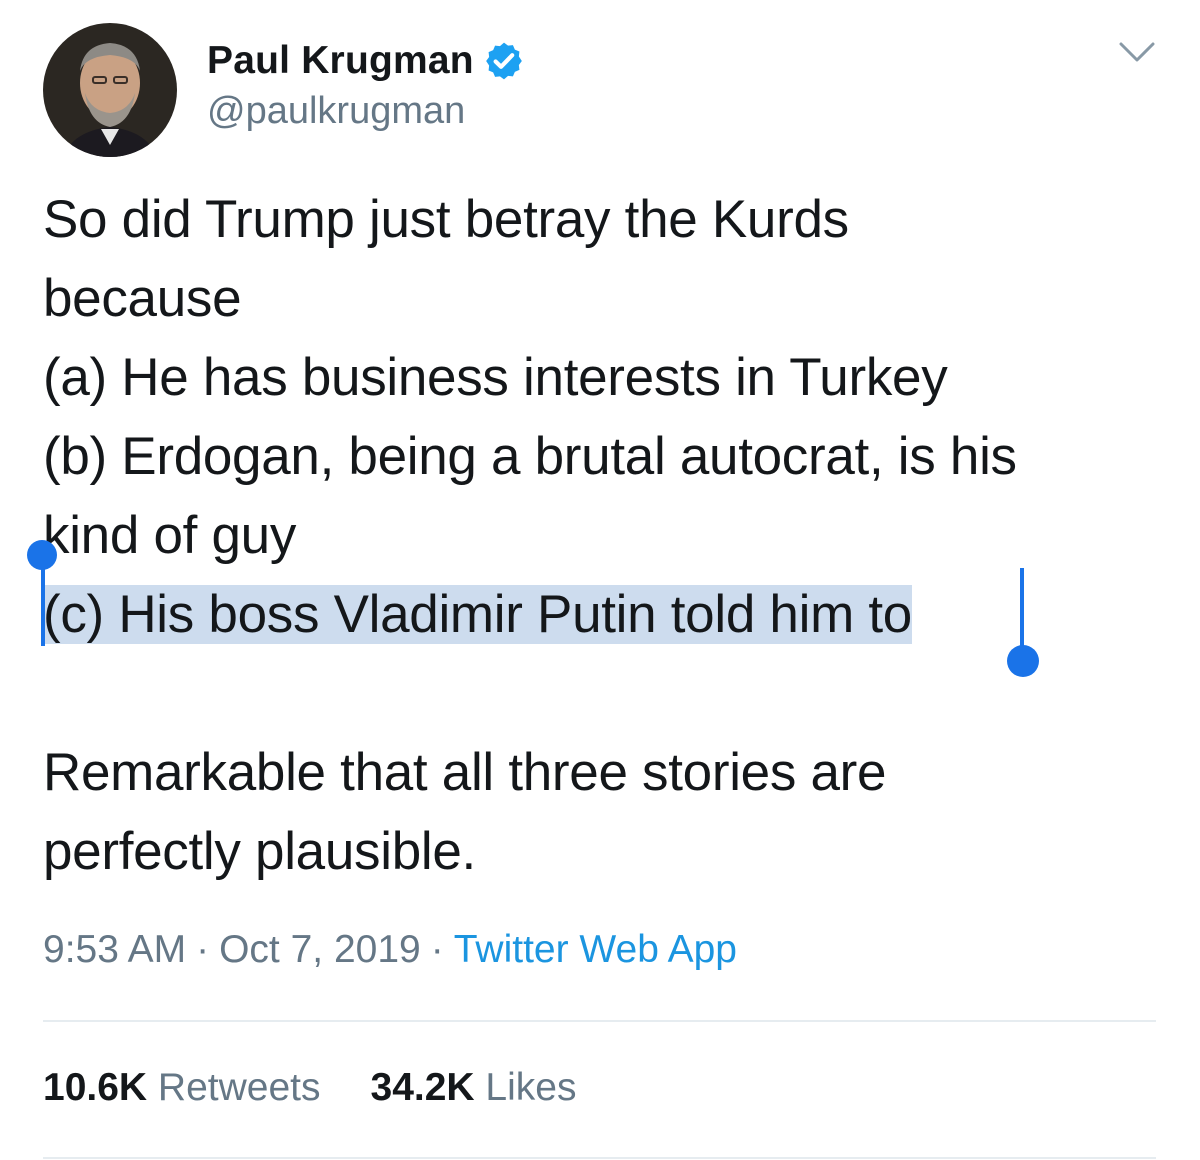 This screenshot has width=1200, height=1160. Describe the element at coordinates (1137, 53) in the screenshot. I see `chevron-down-icon` at that location.